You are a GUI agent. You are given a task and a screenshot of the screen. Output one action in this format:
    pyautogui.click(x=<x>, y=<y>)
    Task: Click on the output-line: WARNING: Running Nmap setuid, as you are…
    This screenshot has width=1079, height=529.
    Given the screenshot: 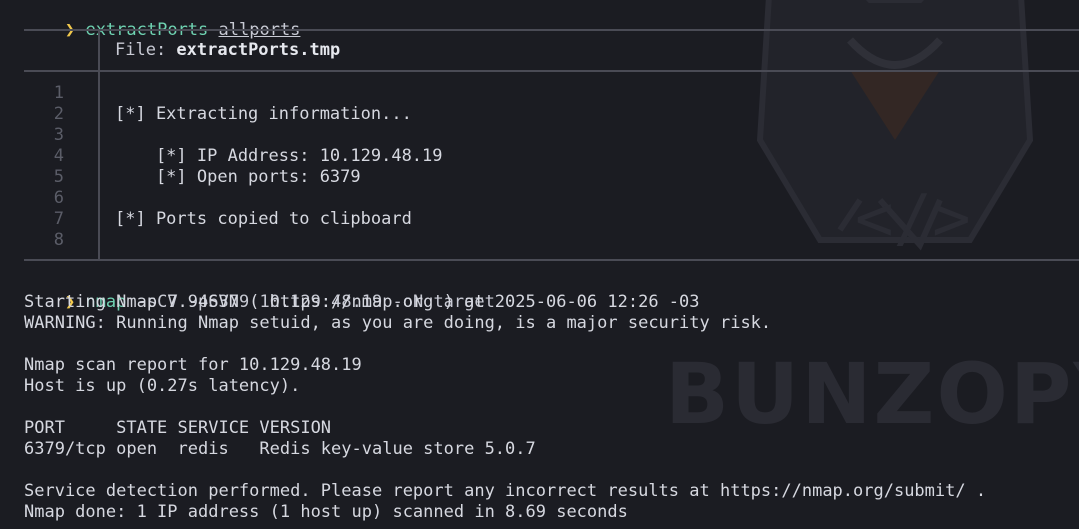 What is the action you would take?
    pyautogui.click(x=398, y=323)
    